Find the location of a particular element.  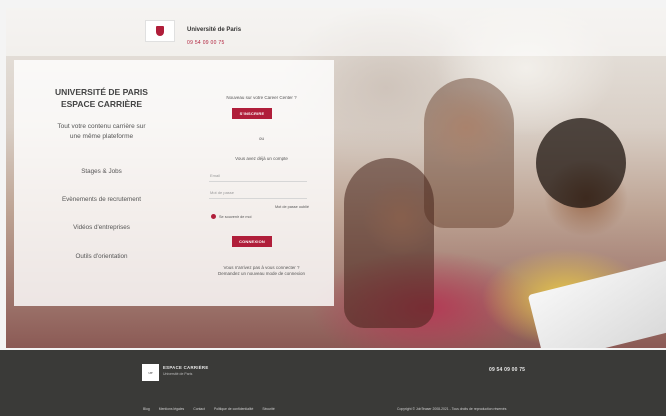

new-user-prompt: Nouveau sur votre Career Center ? is located at coordinates (261, 97).